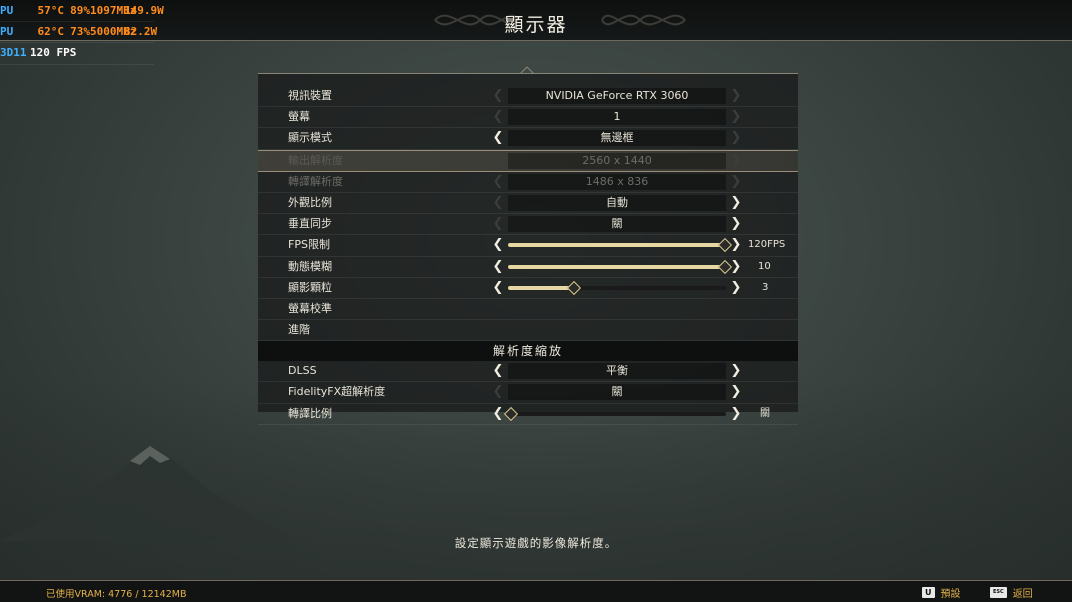  What do you see at coordinates (528, 351) in the screenshot?
I see `section-header-scaling: 解析度縮放` at bounding box center [528, 351].